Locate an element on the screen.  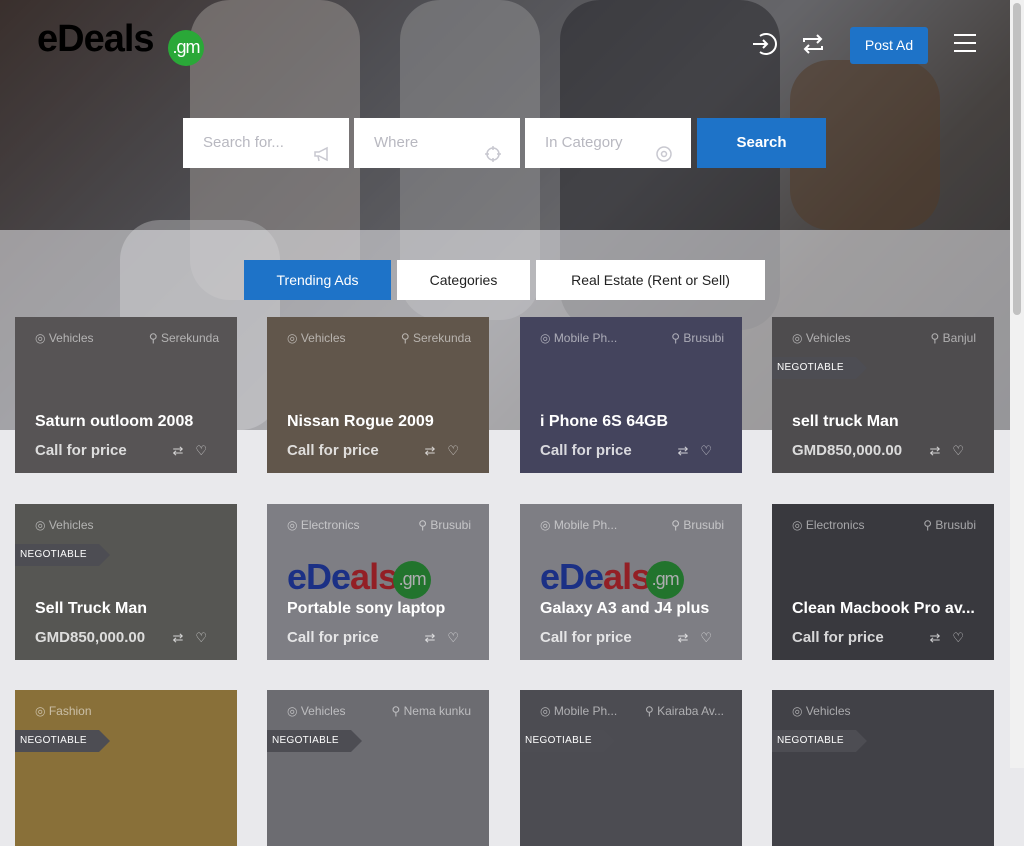
listing-card: ◎ Fashion NEGOTIABLE is located at coordinates (126, 768).